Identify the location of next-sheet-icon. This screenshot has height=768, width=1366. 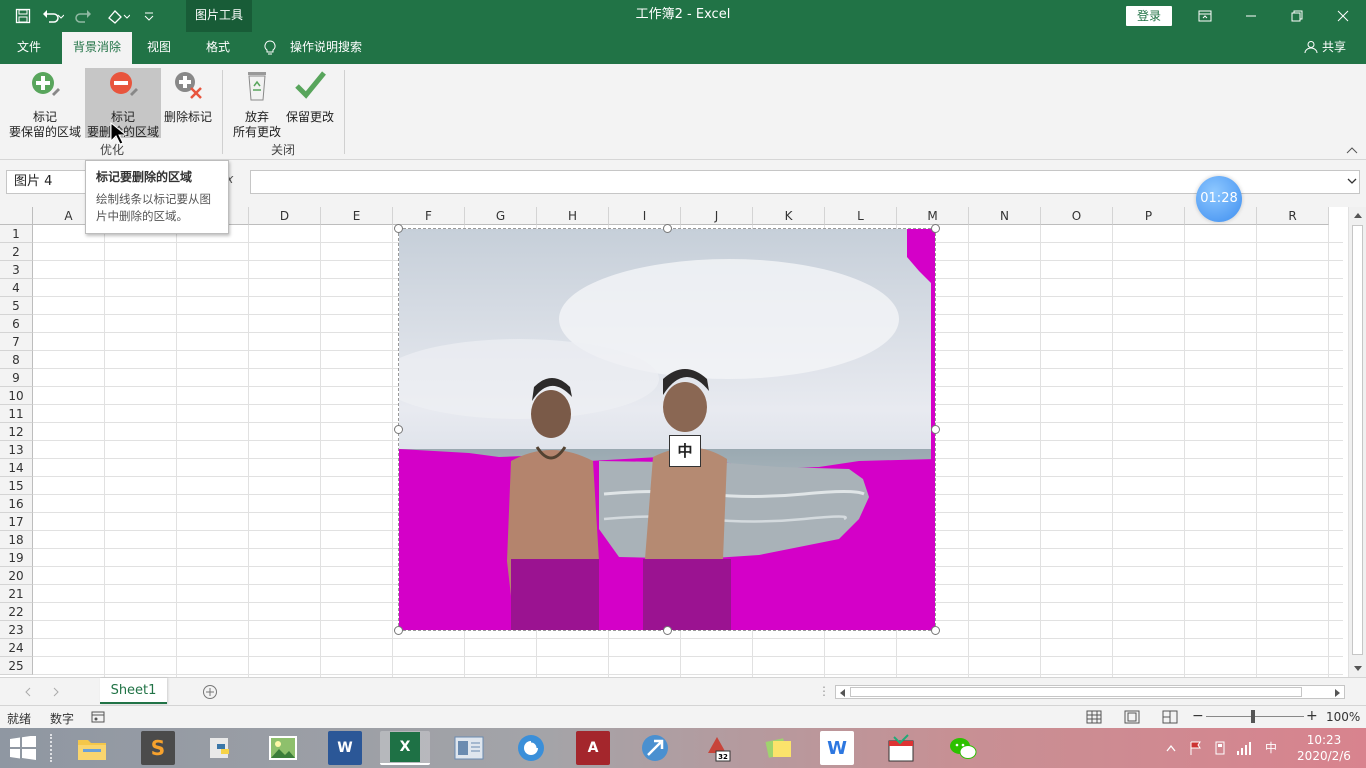
(56, 692).